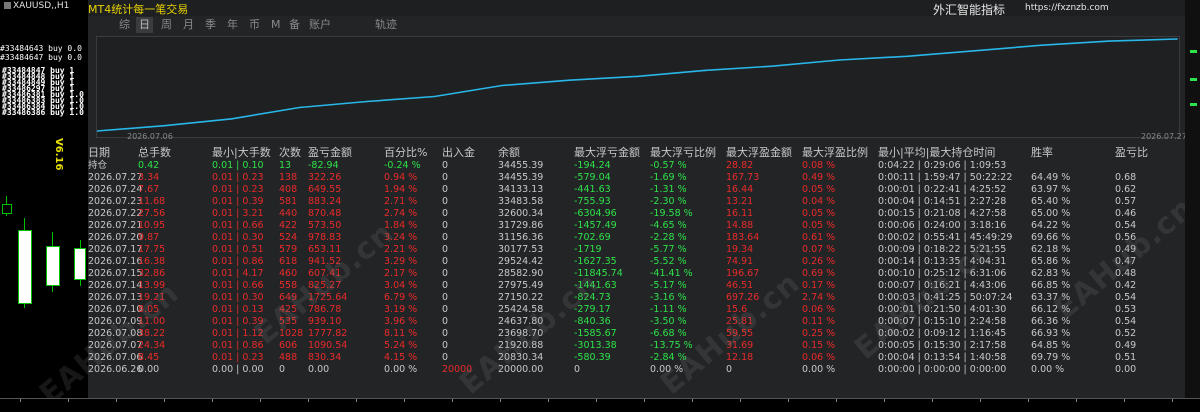  Describe the element at coordinates (1051, 273) in the screenshot. I see `cell-winrate: 62.83 %` at that location.